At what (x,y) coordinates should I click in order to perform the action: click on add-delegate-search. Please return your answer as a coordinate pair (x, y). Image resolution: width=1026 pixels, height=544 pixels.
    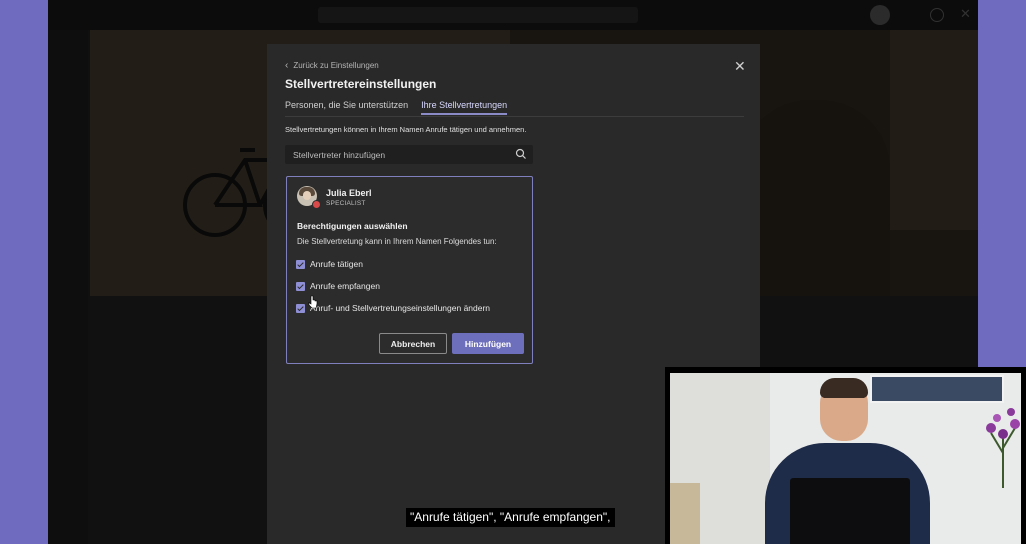
    Looking at the image, I should click on (409, 154).